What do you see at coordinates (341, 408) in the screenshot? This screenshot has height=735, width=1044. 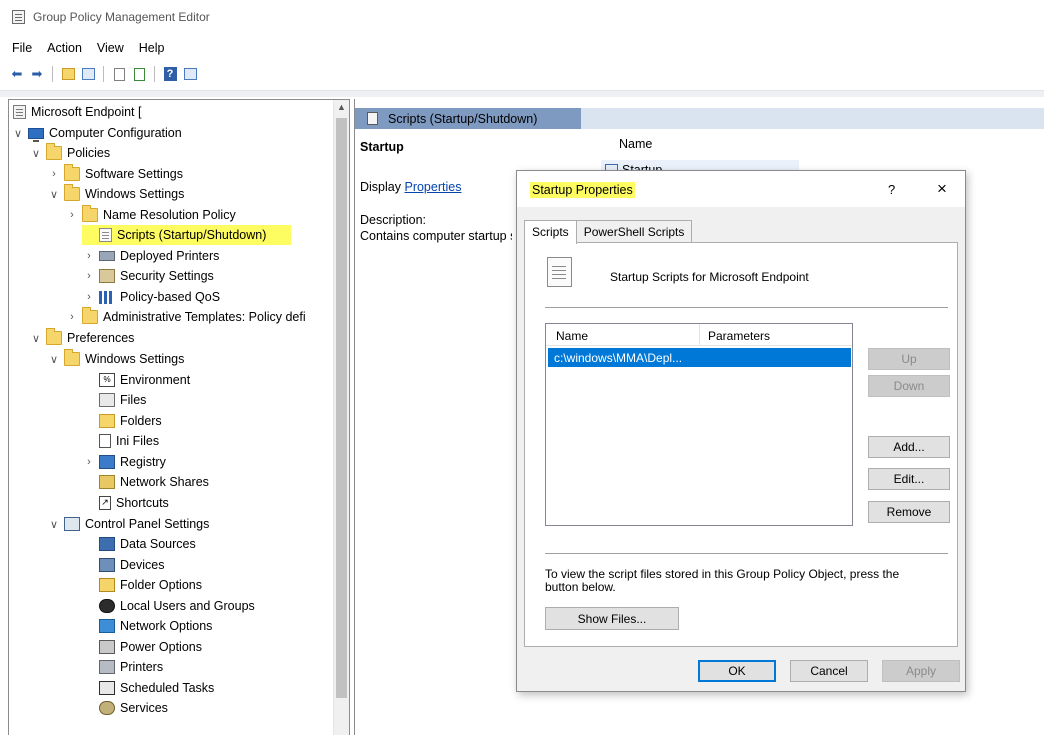 I see `scrollbar-thumb` at bounding box center [341, 408].